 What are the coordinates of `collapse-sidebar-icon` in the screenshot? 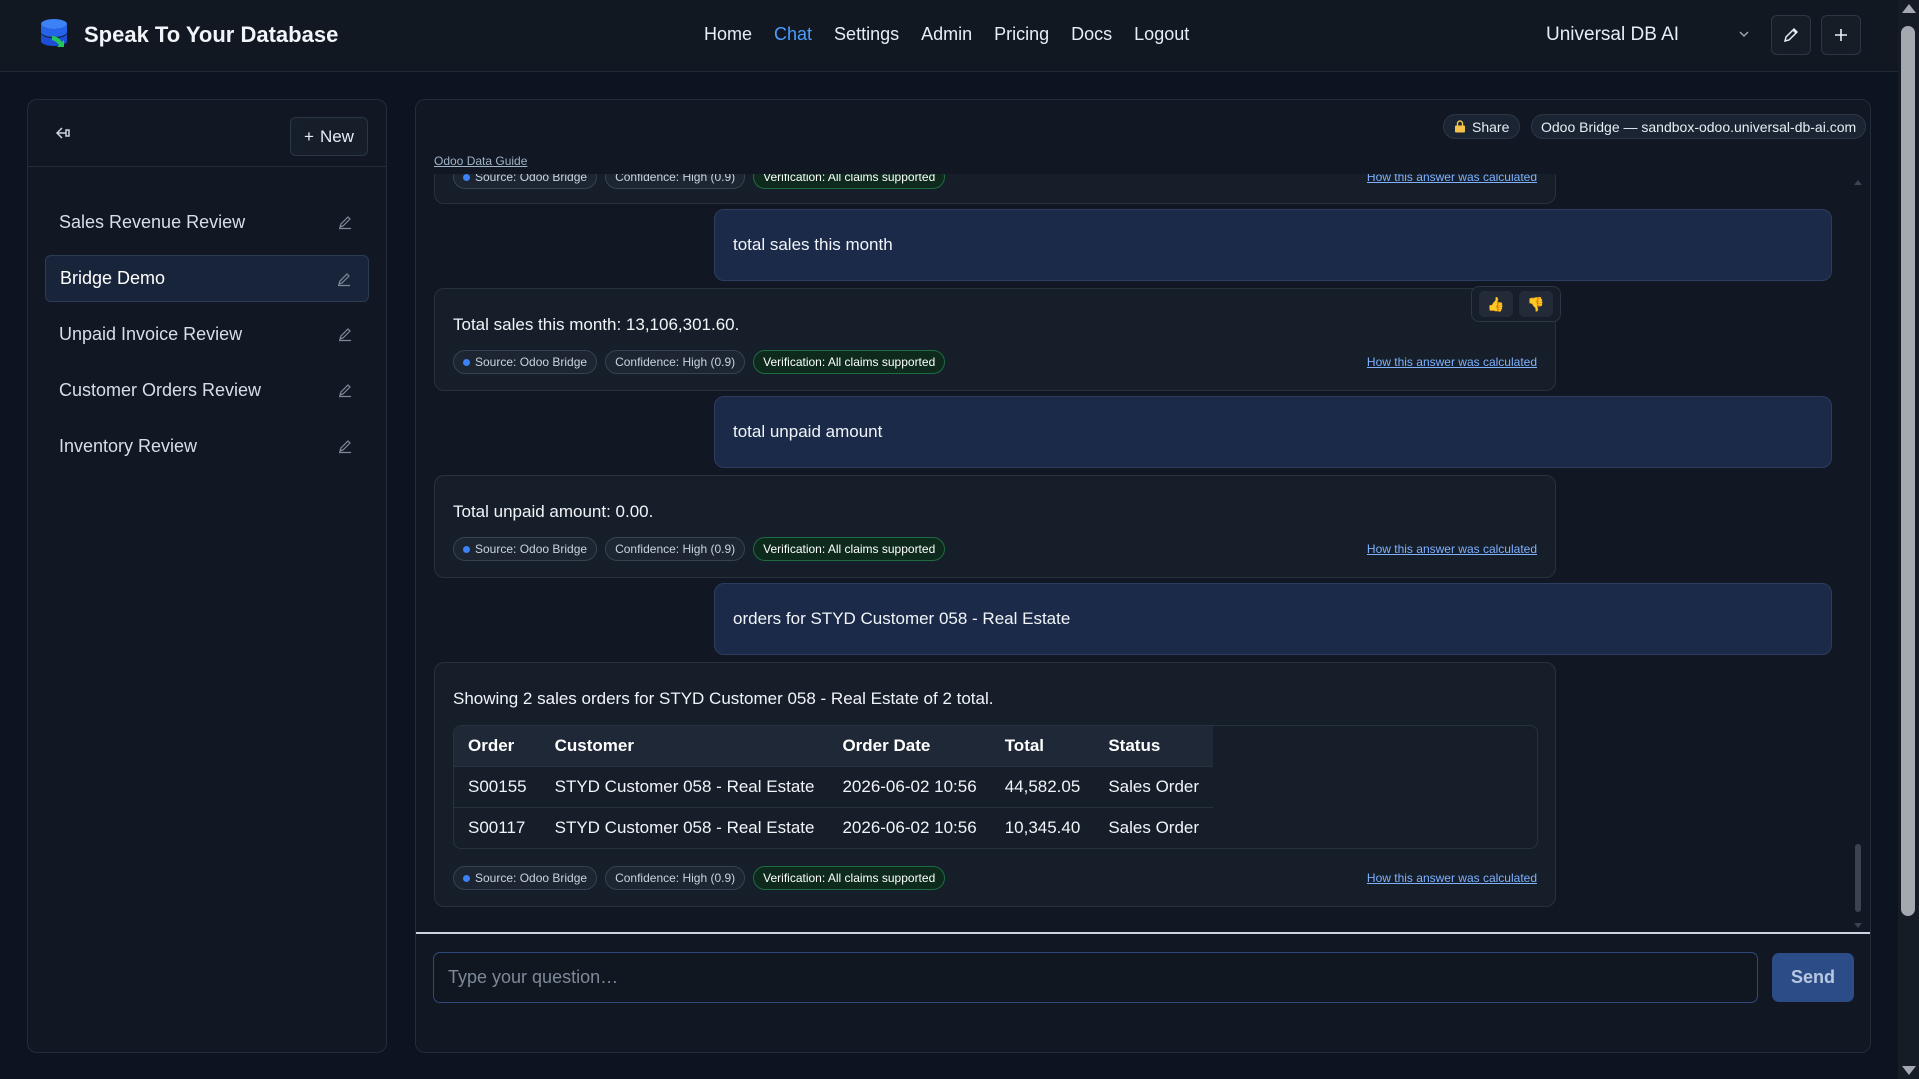 It's located at (63, 133).